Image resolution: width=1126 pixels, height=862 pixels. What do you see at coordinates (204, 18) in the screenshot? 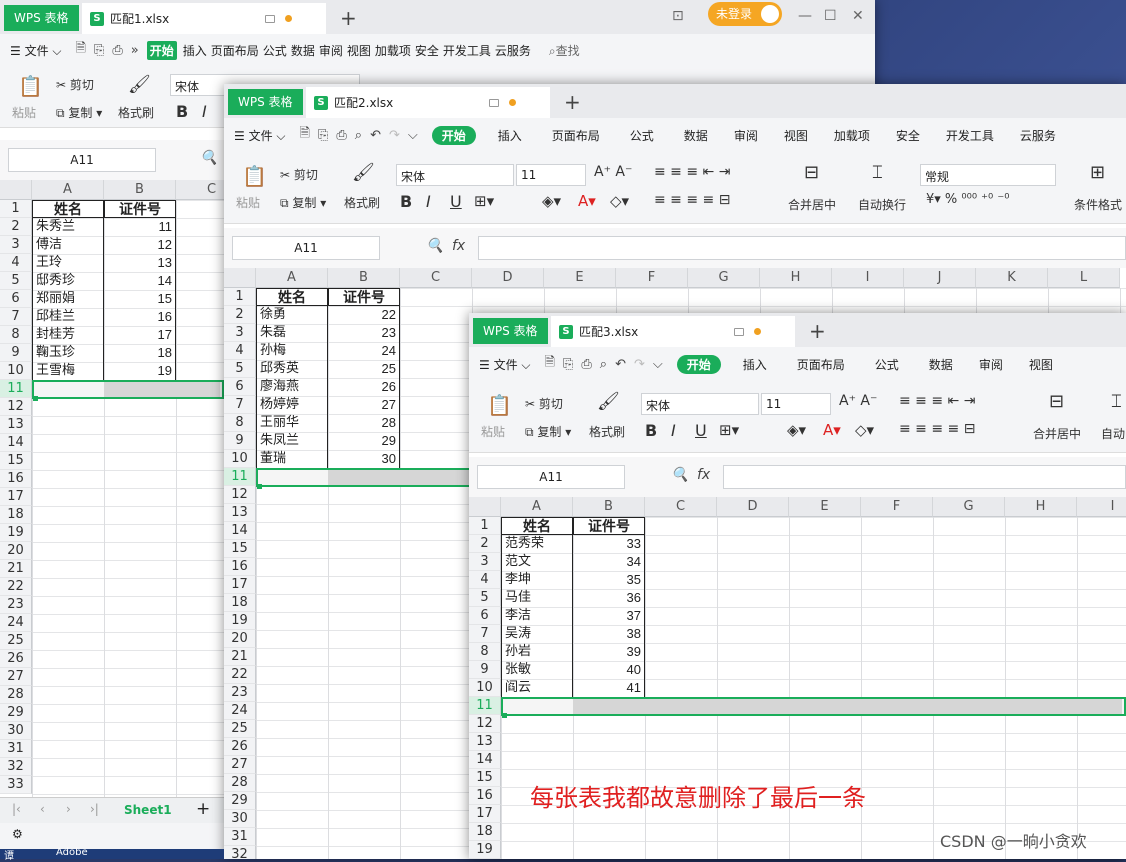
I see `doc-tab-pipei1: S 匹配1.xlsx` at bounding box center [204, 18].